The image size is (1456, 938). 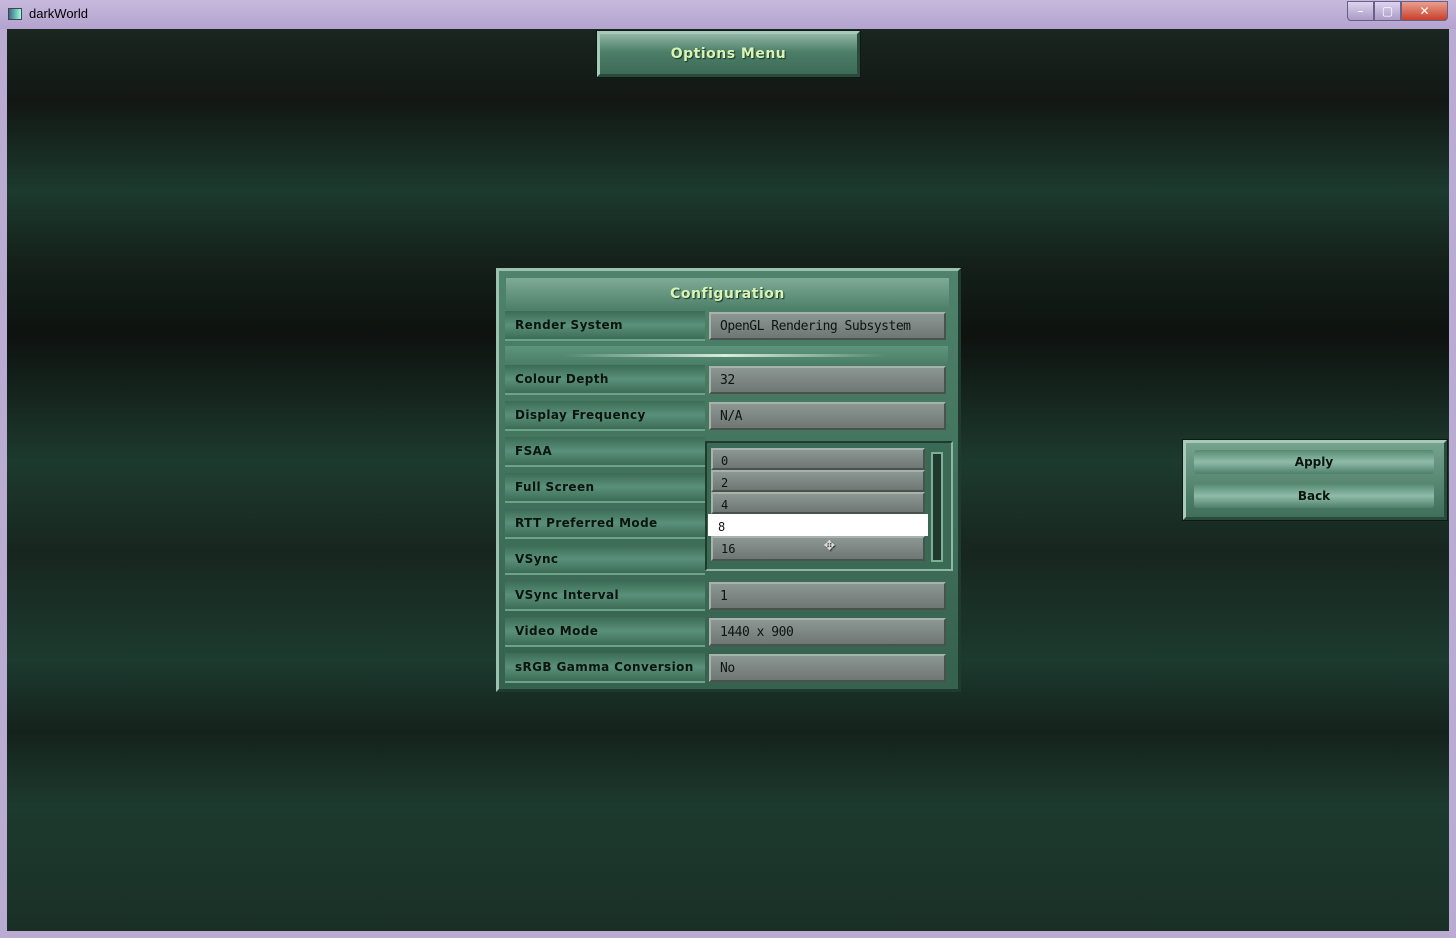 I want to click on configuration-header: Configuration, so click(x=727, y=294).